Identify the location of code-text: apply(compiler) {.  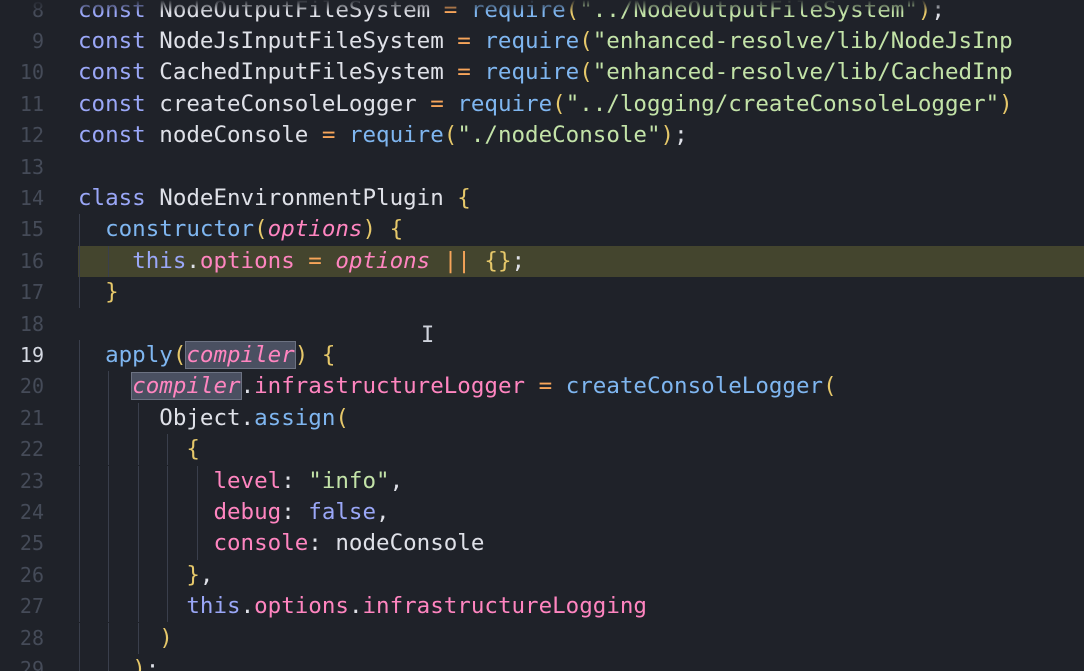
(220, 354).